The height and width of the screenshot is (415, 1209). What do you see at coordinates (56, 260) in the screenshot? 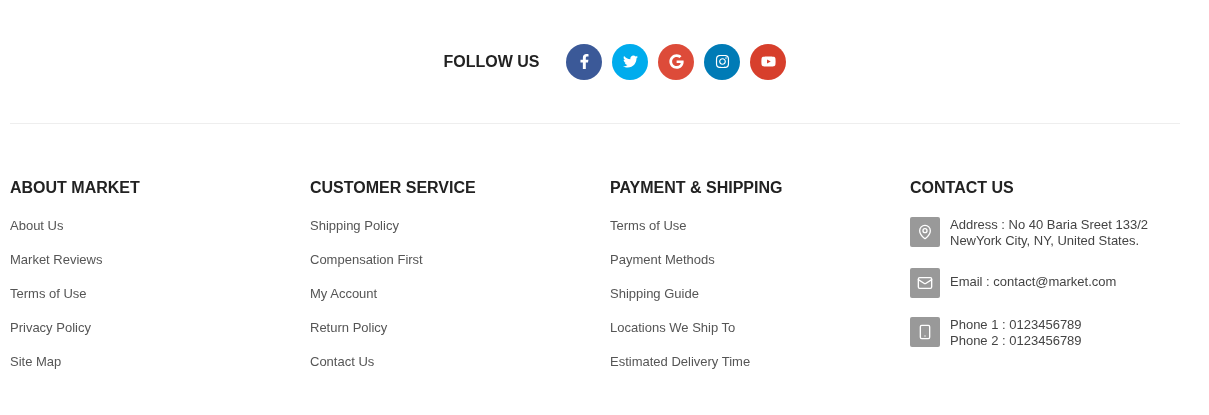
I see `footer-link: Market Reviews` at bounding box center [56, 260].